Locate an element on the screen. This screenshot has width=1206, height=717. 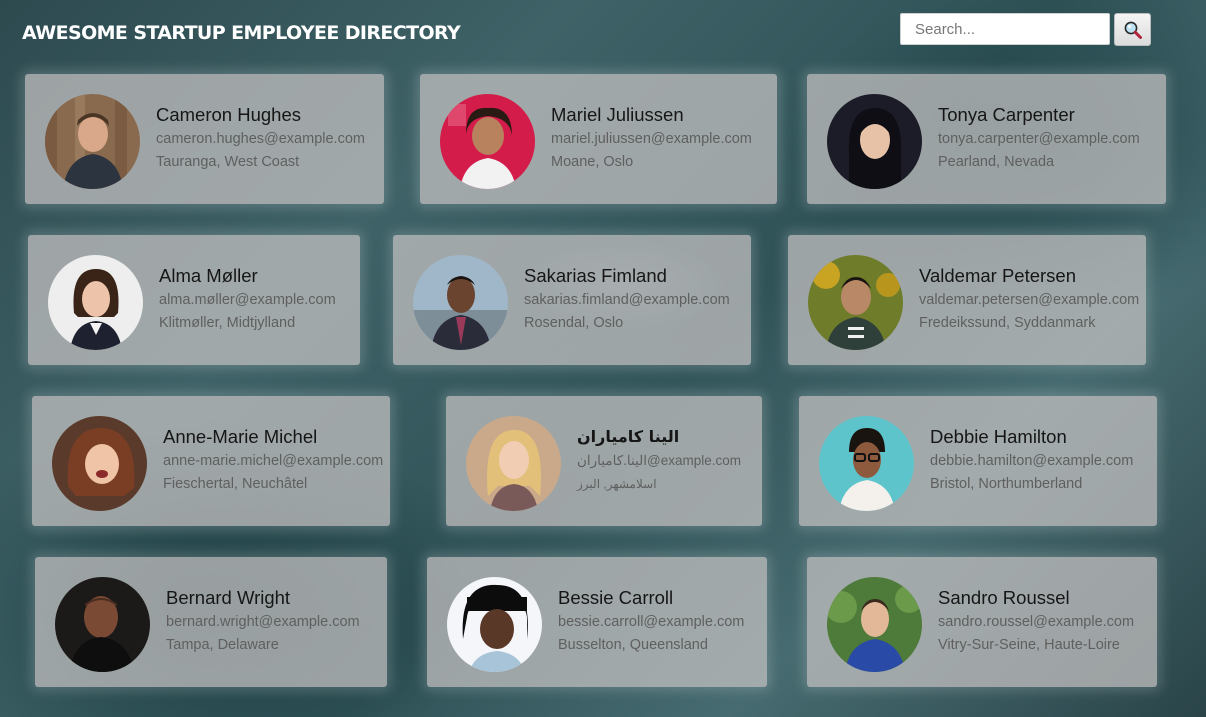
employee-location: Tauranga, West Coast is located at coordinates (228, 162).